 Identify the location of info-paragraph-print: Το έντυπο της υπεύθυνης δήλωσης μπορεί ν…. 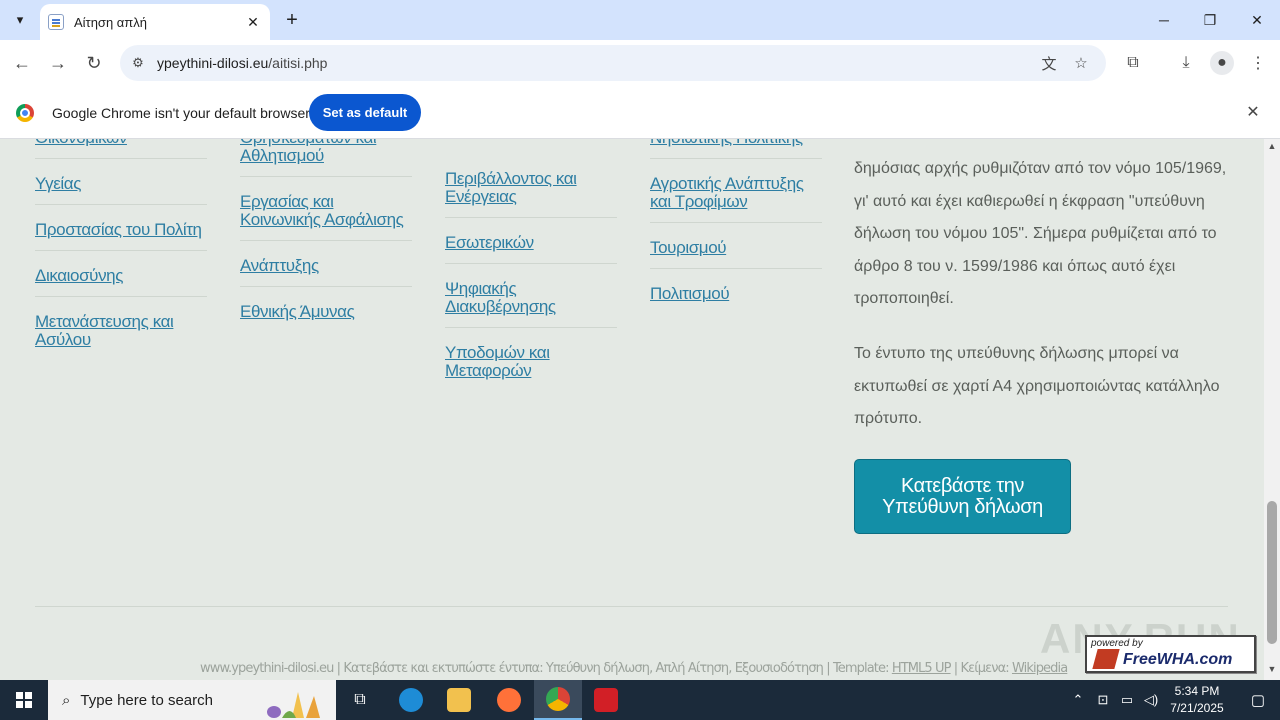
(1037, 386).